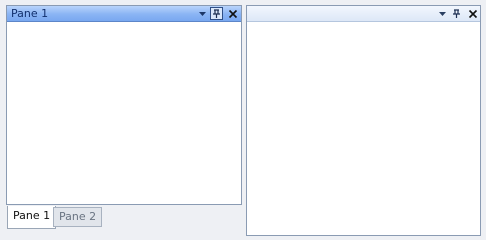 The height and width of the screenshot is (240, 486). I want to click on right-pane-header, so click(363, 14).